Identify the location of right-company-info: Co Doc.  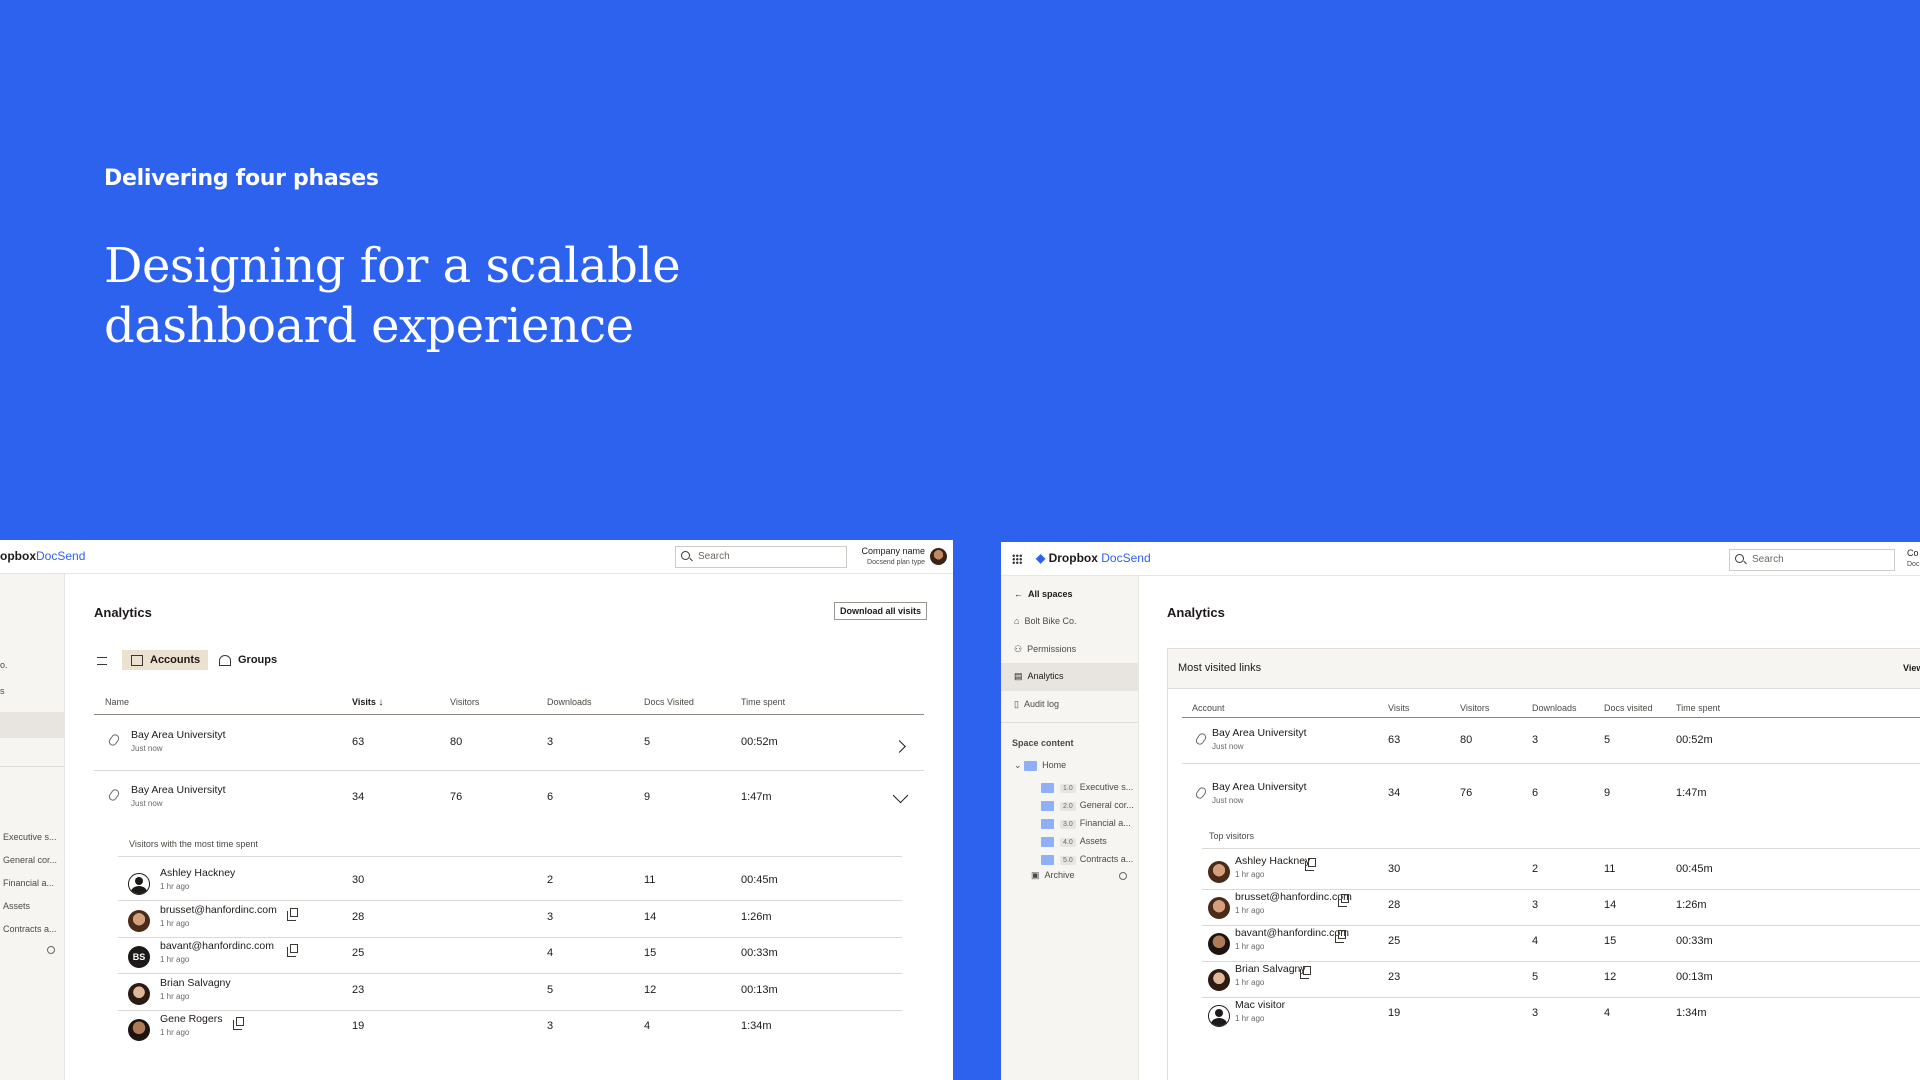
(1913, 559).